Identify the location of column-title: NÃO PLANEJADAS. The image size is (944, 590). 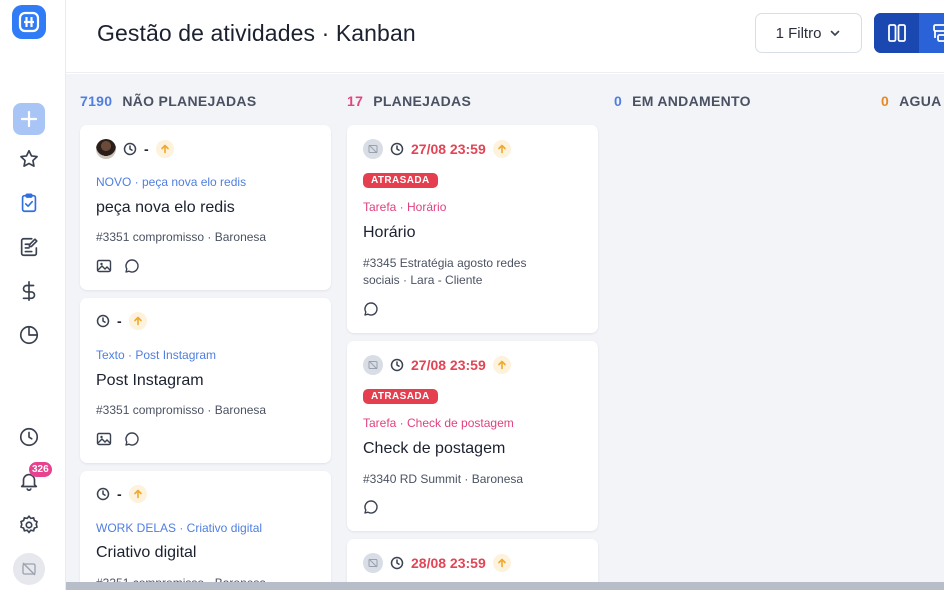
(189, 101).